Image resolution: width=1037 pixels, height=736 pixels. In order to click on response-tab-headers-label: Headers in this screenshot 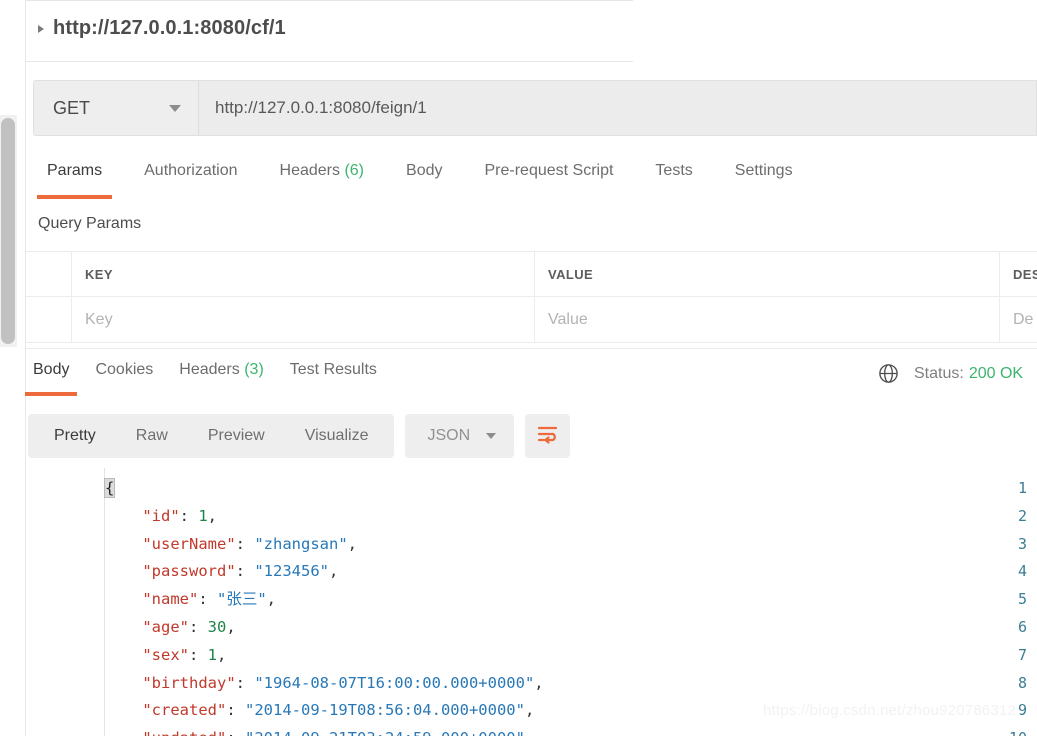, I will do `click(209, 369)`.